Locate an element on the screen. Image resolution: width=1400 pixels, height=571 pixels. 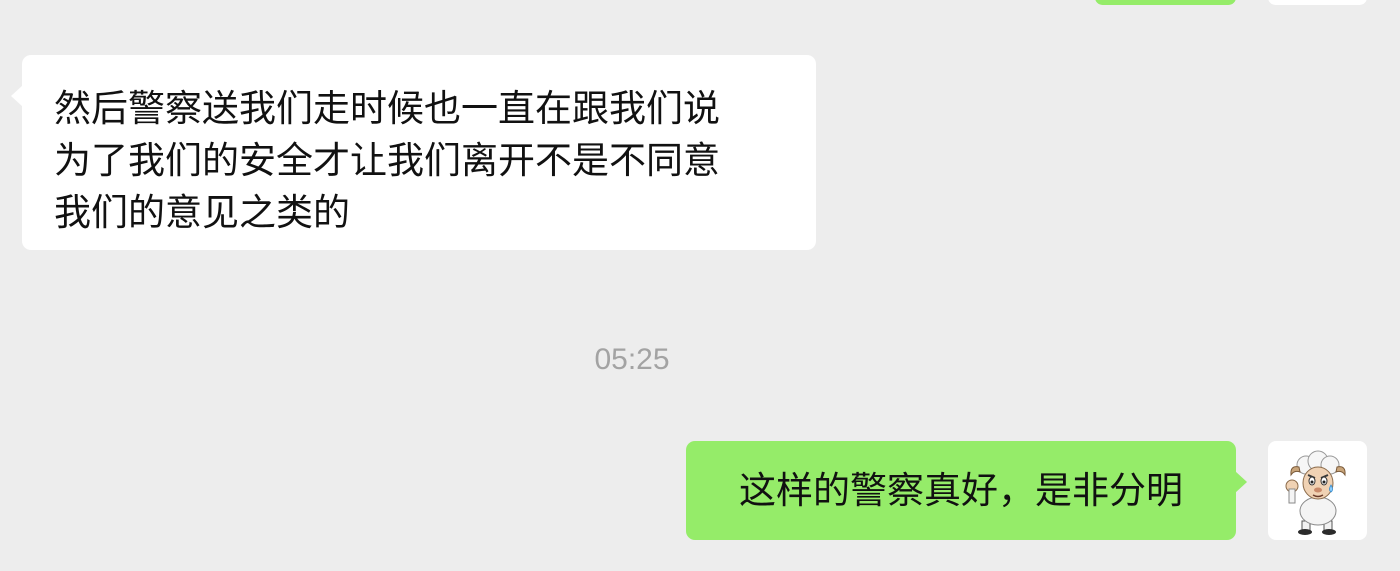
user-avatar is located at coordinates (1317, 490).